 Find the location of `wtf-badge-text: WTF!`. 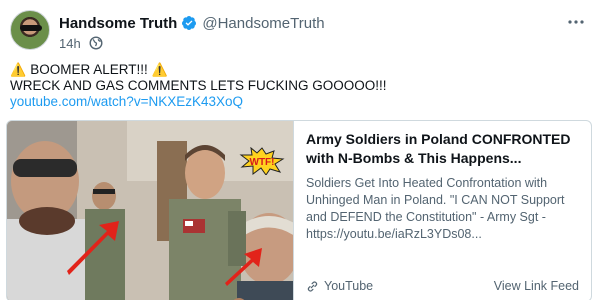

wtf-badge-text: WTF! is located at coordinates (262, 162).